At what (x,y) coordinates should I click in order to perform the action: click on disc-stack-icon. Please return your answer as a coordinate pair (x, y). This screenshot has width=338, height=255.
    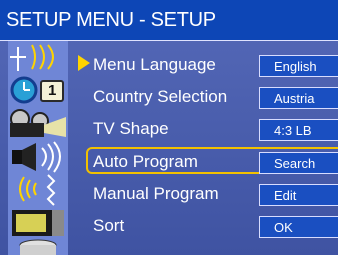
    Looking at the image, I should click on (38, 247).